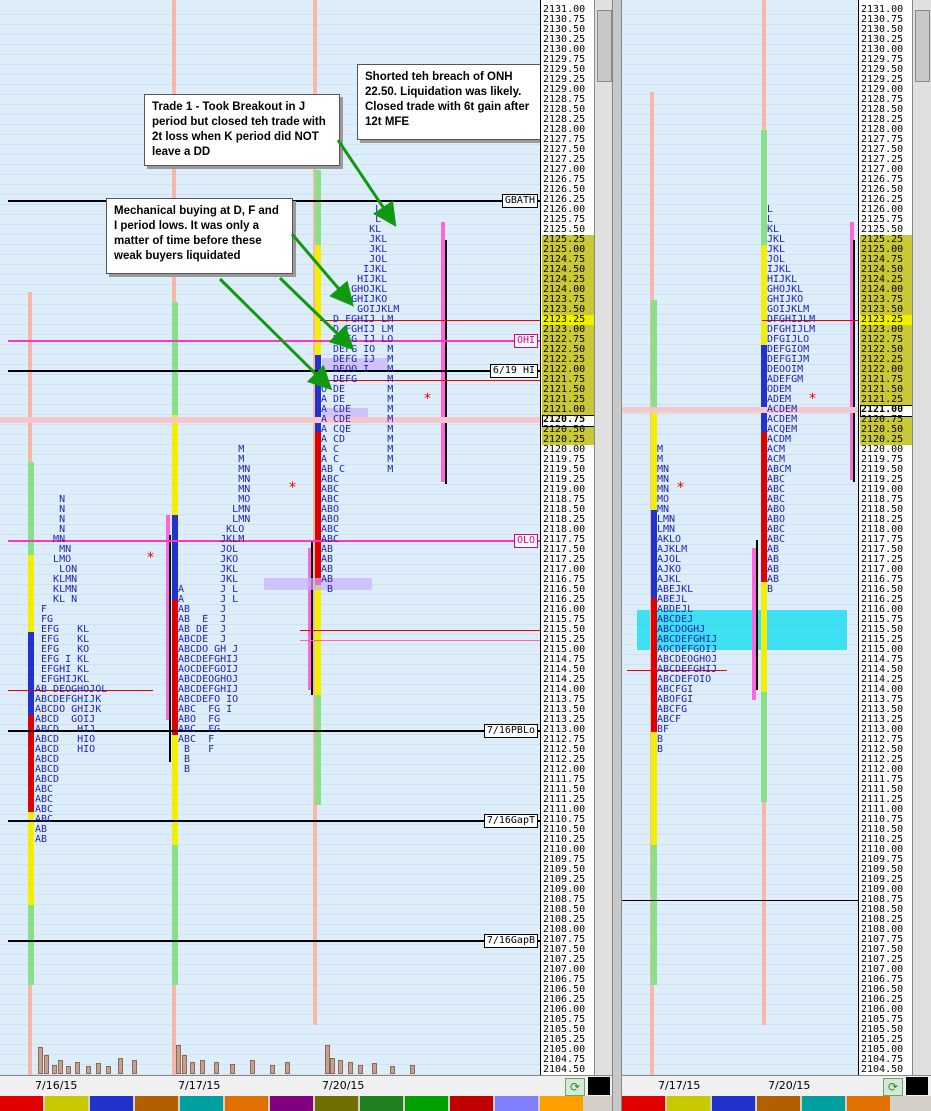 The width and height of the screenshot is (931, 1111). Describe the element at coordinates (420, 630) in the screenshot. I see `redline` at that location.